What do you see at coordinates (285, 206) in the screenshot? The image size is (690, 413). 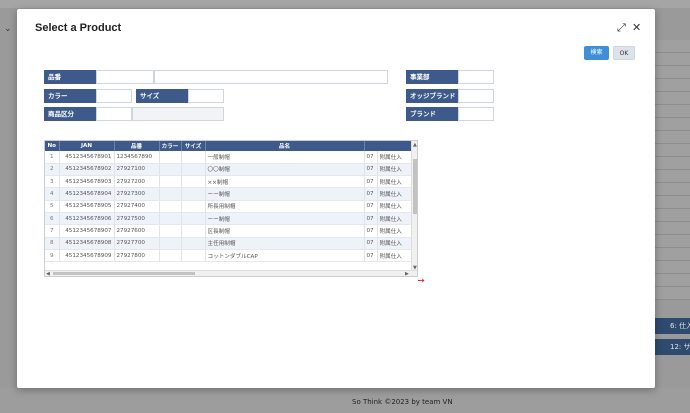 I see `cell-name: 所長用制帽` at bounding box center [285, 206].